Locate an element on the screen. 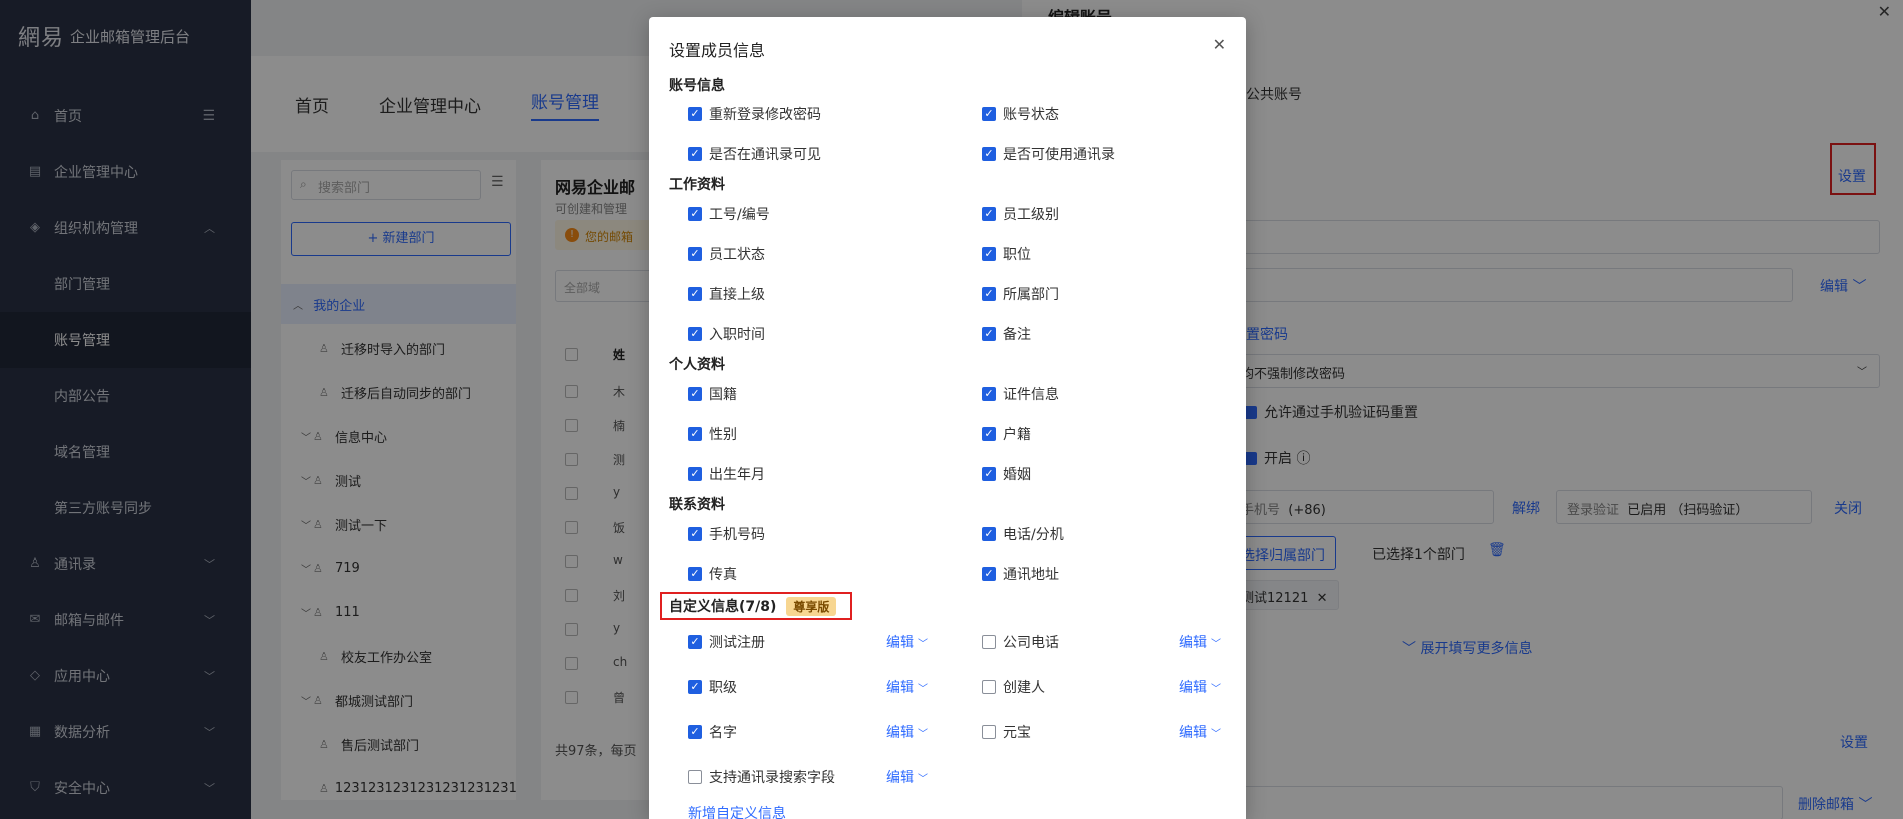 The height and width of the screenshot is (819, 1903). checkbox-nationality: ✓ 国籍 is located at coordinates (712, 394).